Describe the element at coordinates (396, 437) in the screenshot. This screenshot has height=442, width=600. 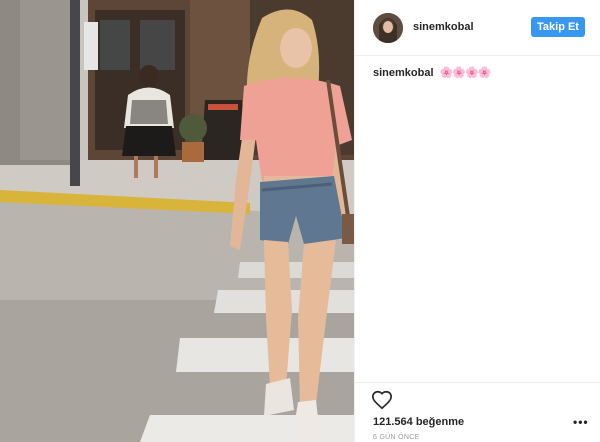
I see `post-time: 6 GÜN ÖNCE` at that location.